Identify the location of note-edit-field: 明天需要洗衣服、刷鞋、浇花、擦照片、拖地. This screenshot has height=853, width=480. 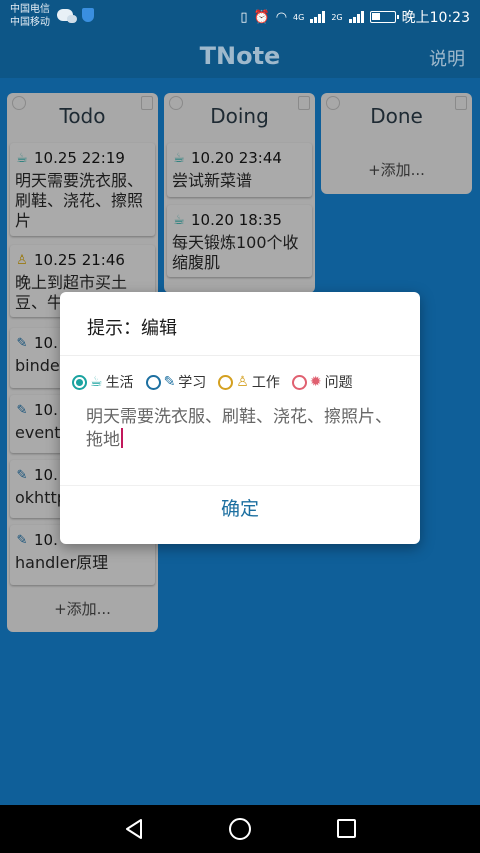
(241, 428).